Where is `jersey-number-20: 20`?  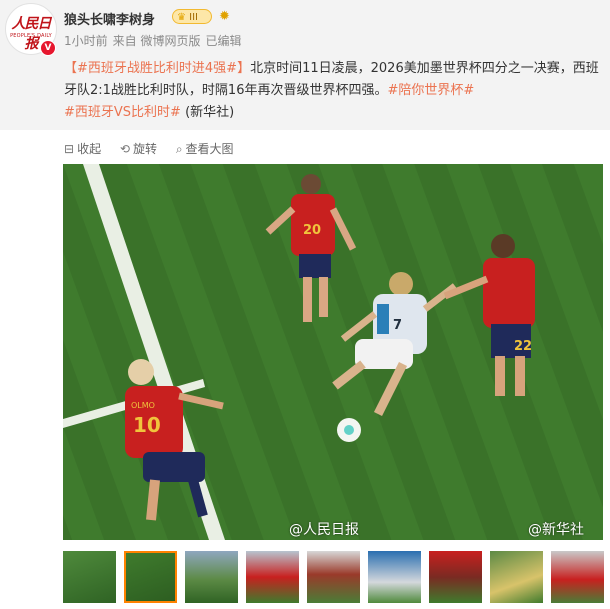 jersey-number-20: 20 is located at coordinates (312, 230).